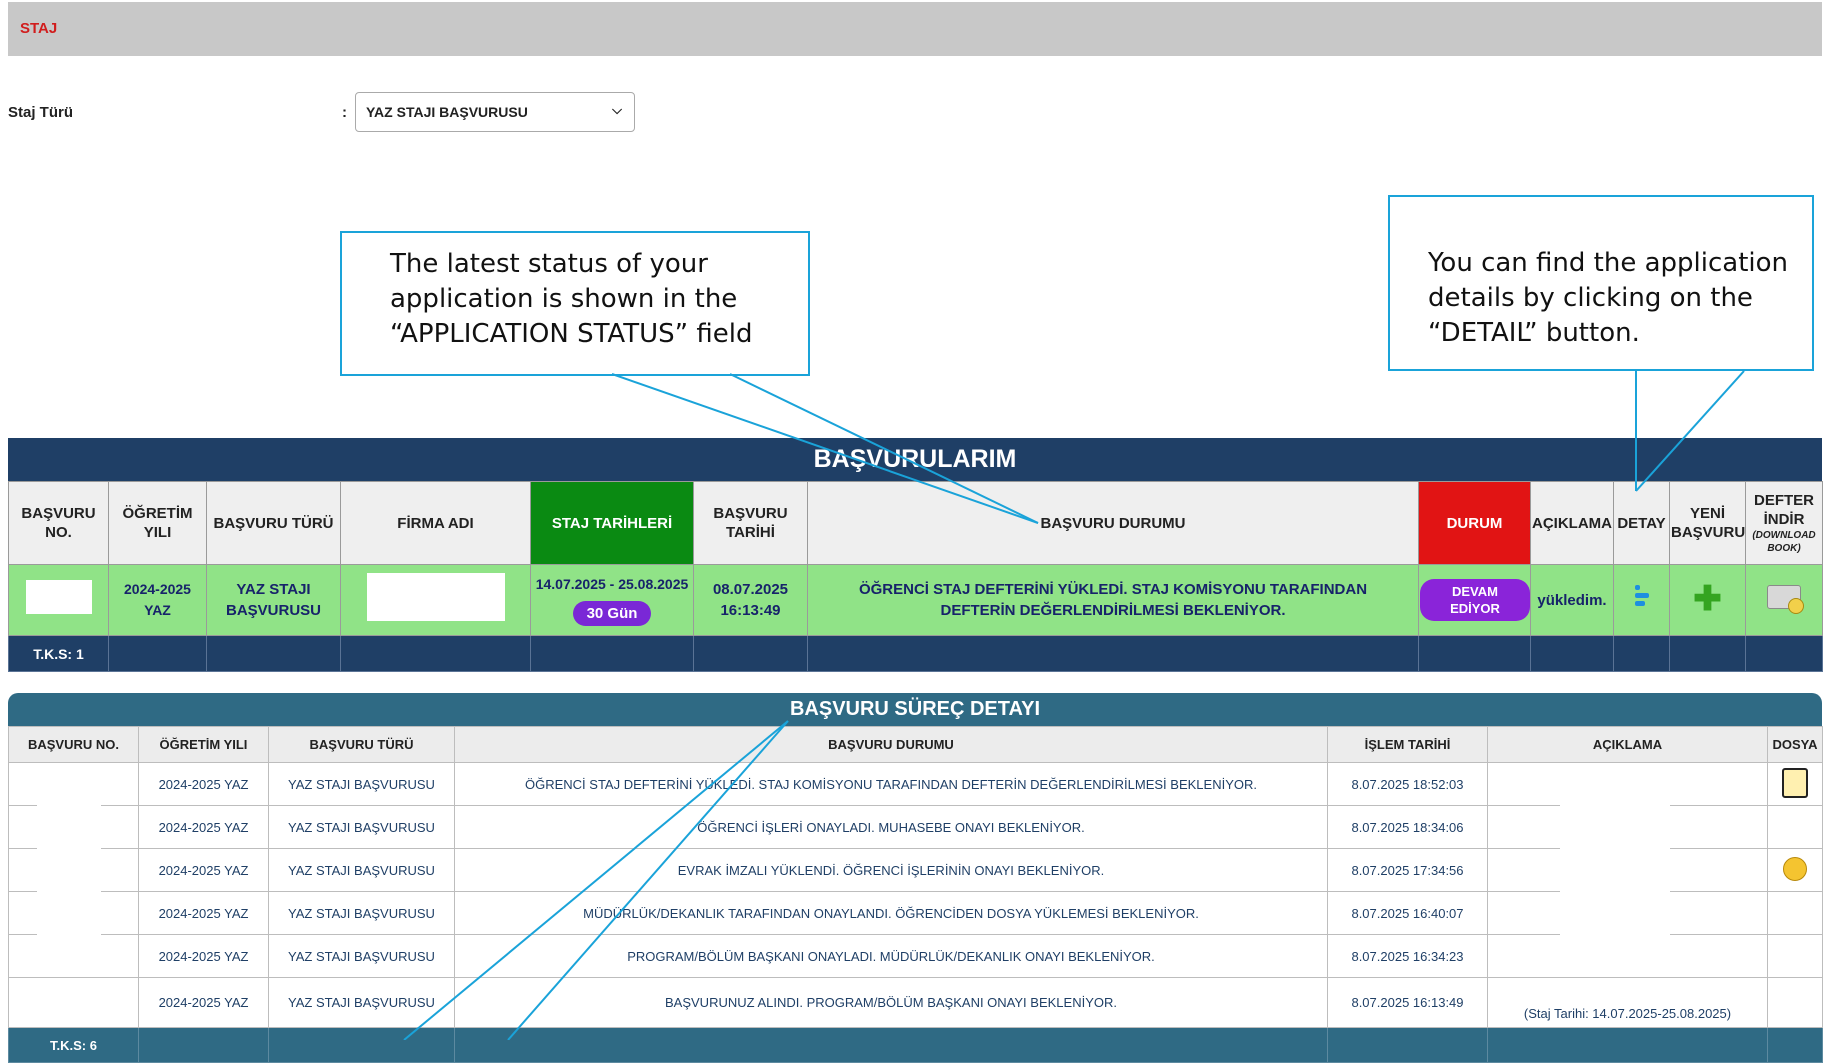  Describe the element at coordinates (1784, 510) in the screenshot. I see `book-download-header: DEFTER İNDİR` at that location.